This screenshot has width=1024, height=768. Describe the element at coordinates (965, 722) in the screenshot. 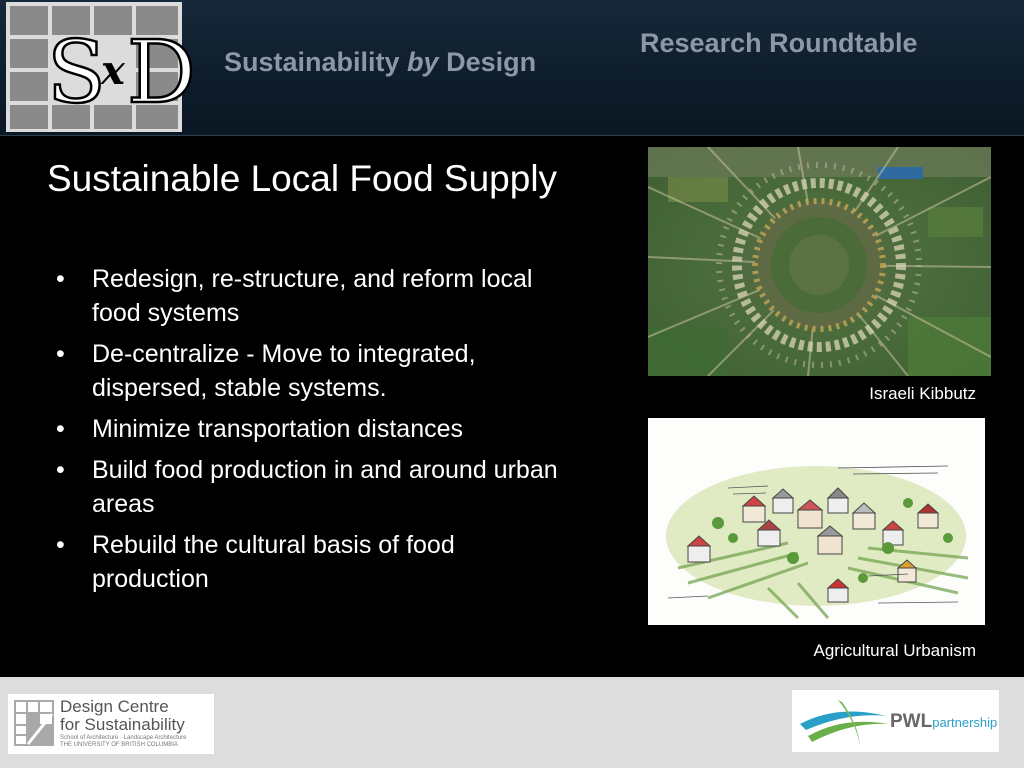

I see `pwl-partnership-wordmark: partnership` at that location.